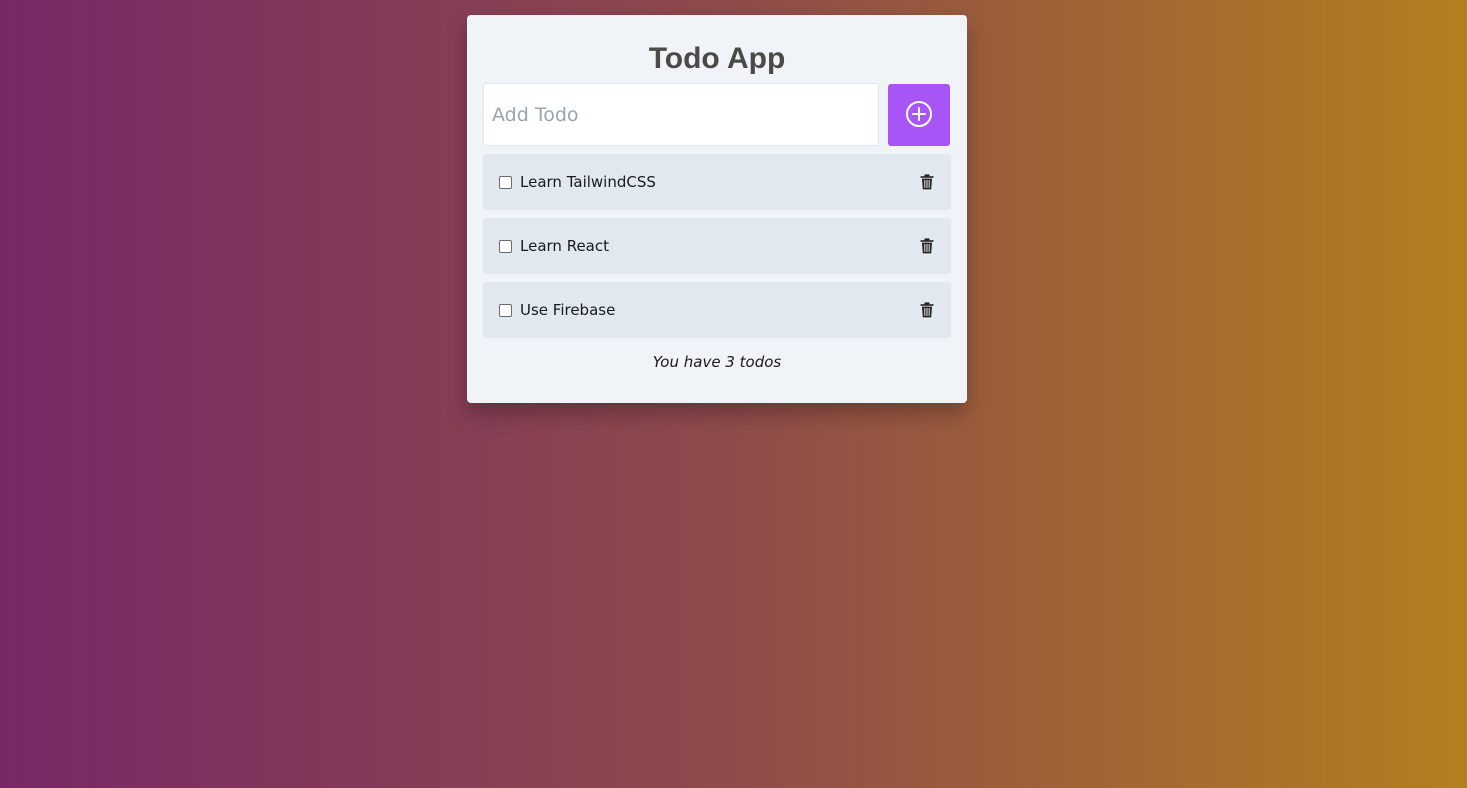 Image resolution: width=1467 pixels, height=788 pixels. What do you see at coordinates (717, 58) in the screenshot?
I see `app-title: Todo App` at bounding box center [717, 58].